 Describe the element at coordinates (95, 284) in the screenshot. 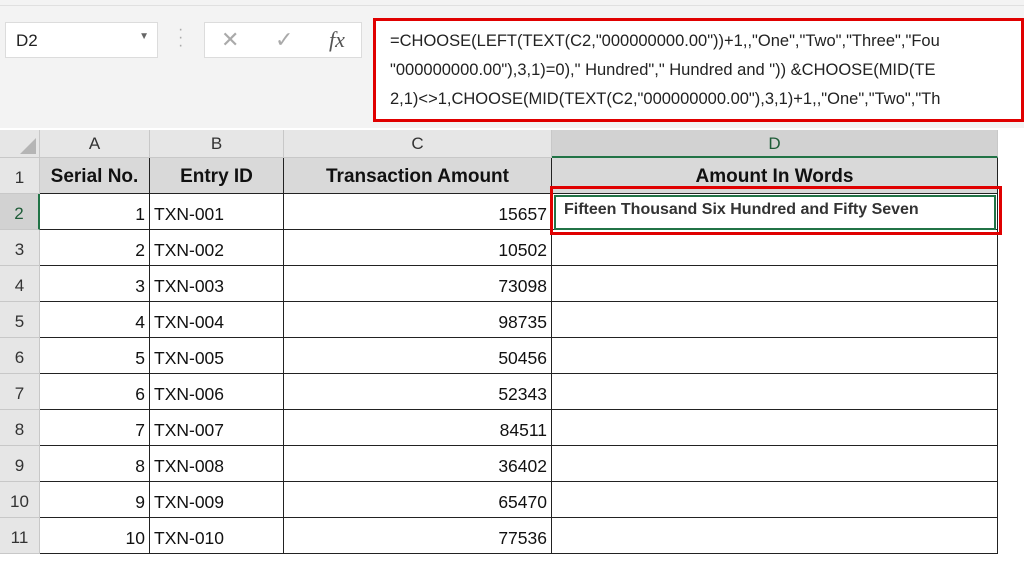

I see `cell-serial: 3` at that location.